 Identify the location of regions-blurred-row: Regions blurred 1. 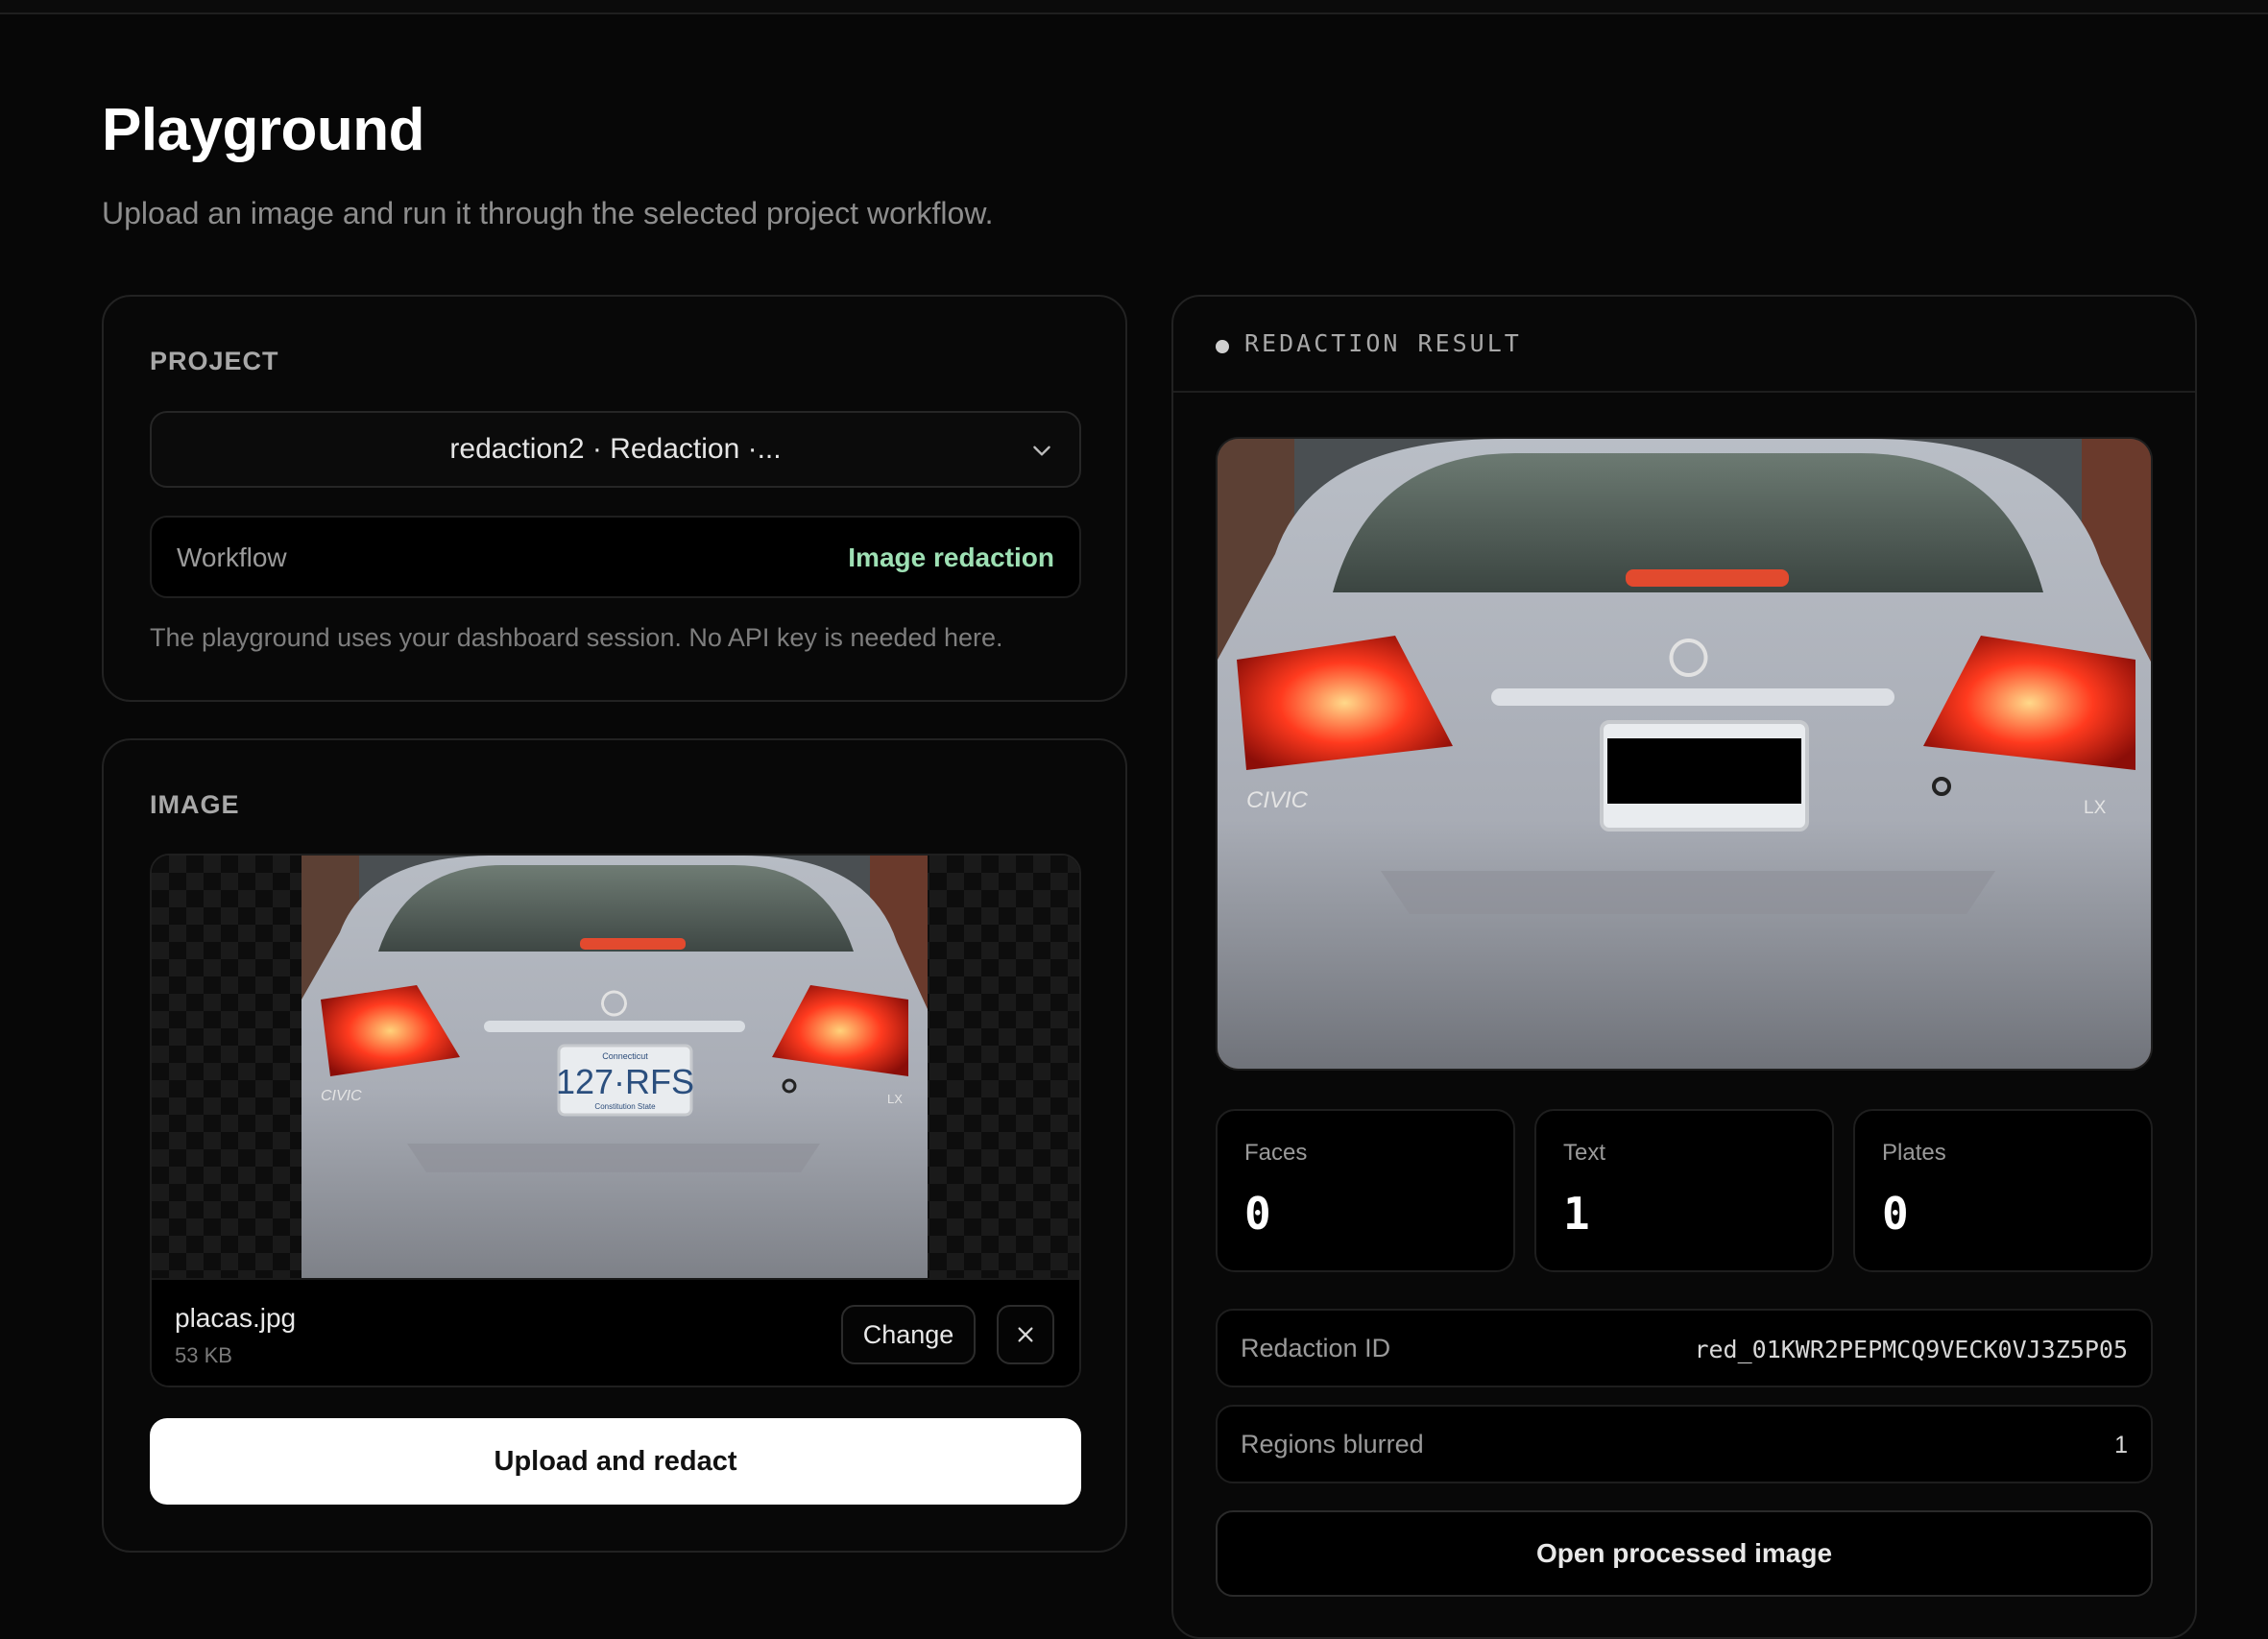
(1684, 1444).